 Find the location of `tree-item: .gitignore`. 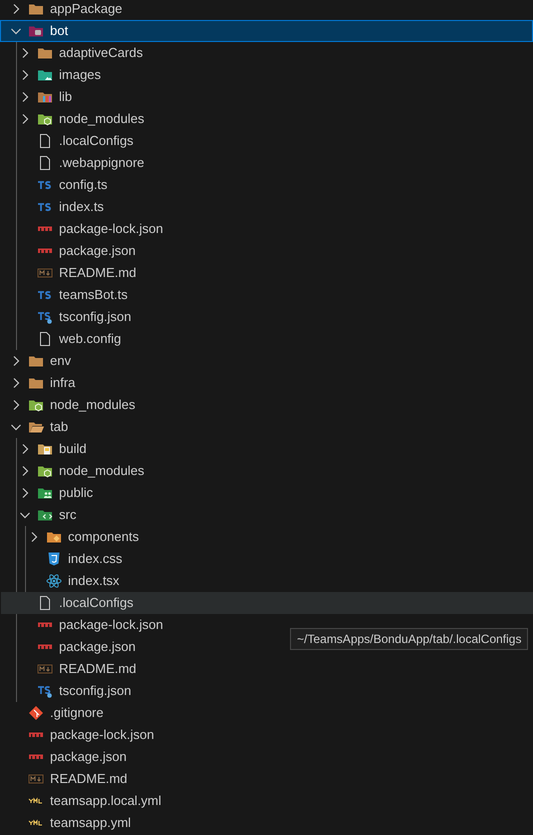

tree-item: .gitignore is located at coordinates (52, 713).